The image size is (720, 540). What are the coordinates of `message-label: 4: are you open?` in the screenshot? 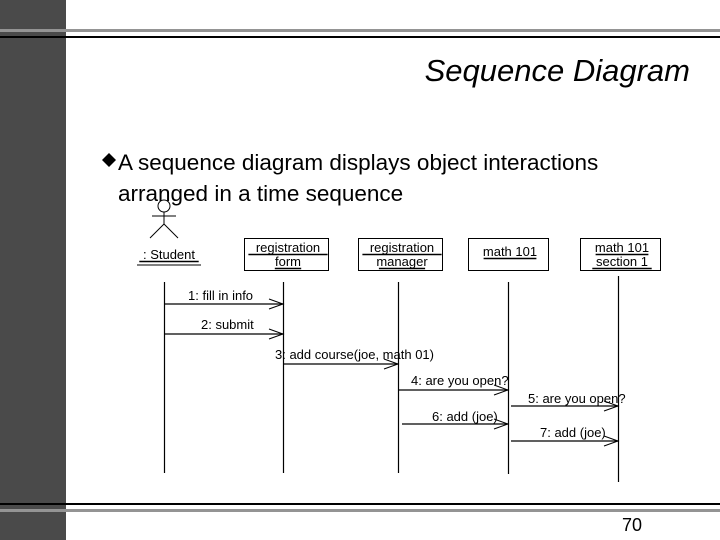 It's located at (460, 380).